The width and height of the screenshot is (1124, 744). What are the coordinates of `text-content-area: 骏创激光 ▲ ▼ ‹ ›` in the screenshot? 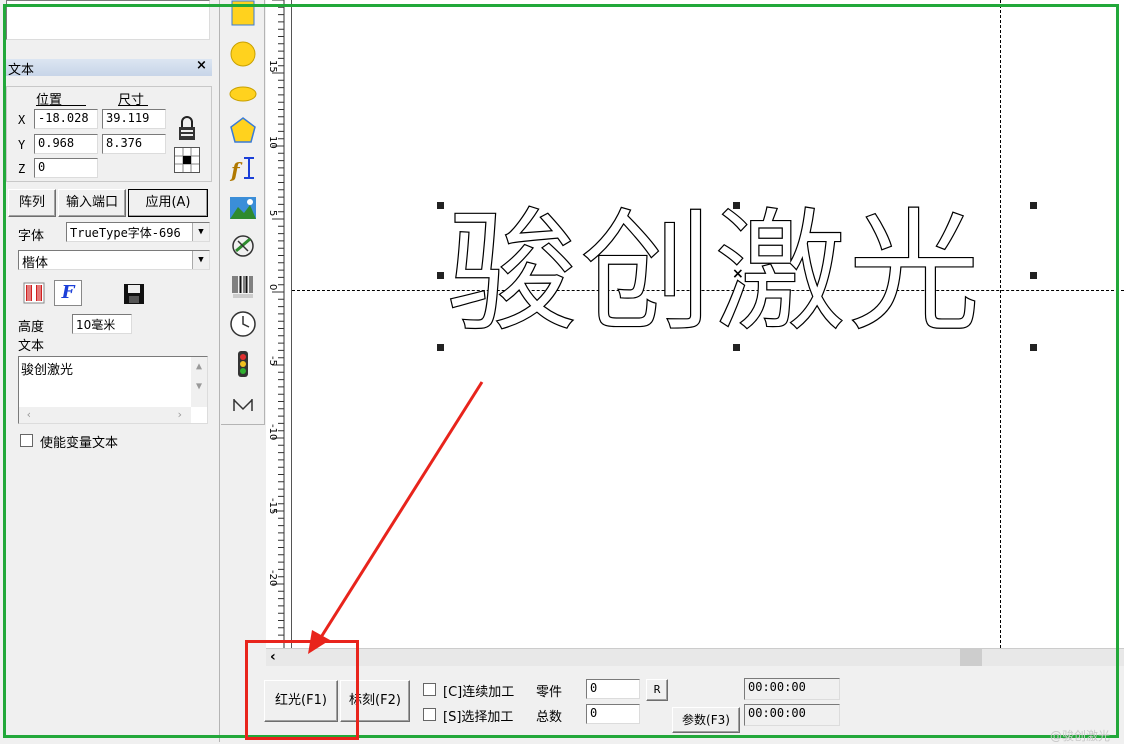 It's located at (113, 390).